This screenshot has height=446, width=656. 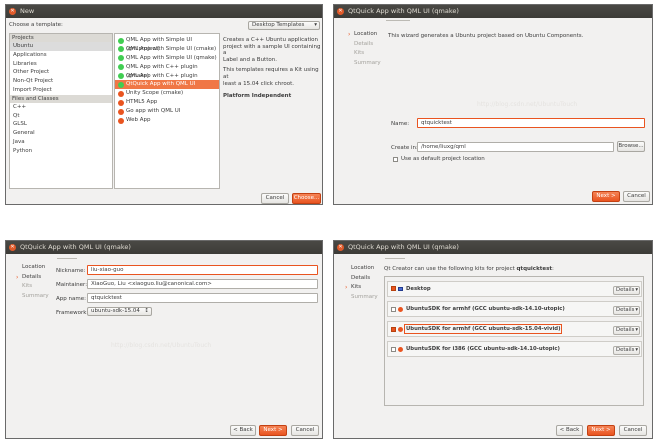 What do you see at coordinates (202, 298) in the screenshot?
I see `app-name-input: qtquicktest` at bounding box center [202, 298].